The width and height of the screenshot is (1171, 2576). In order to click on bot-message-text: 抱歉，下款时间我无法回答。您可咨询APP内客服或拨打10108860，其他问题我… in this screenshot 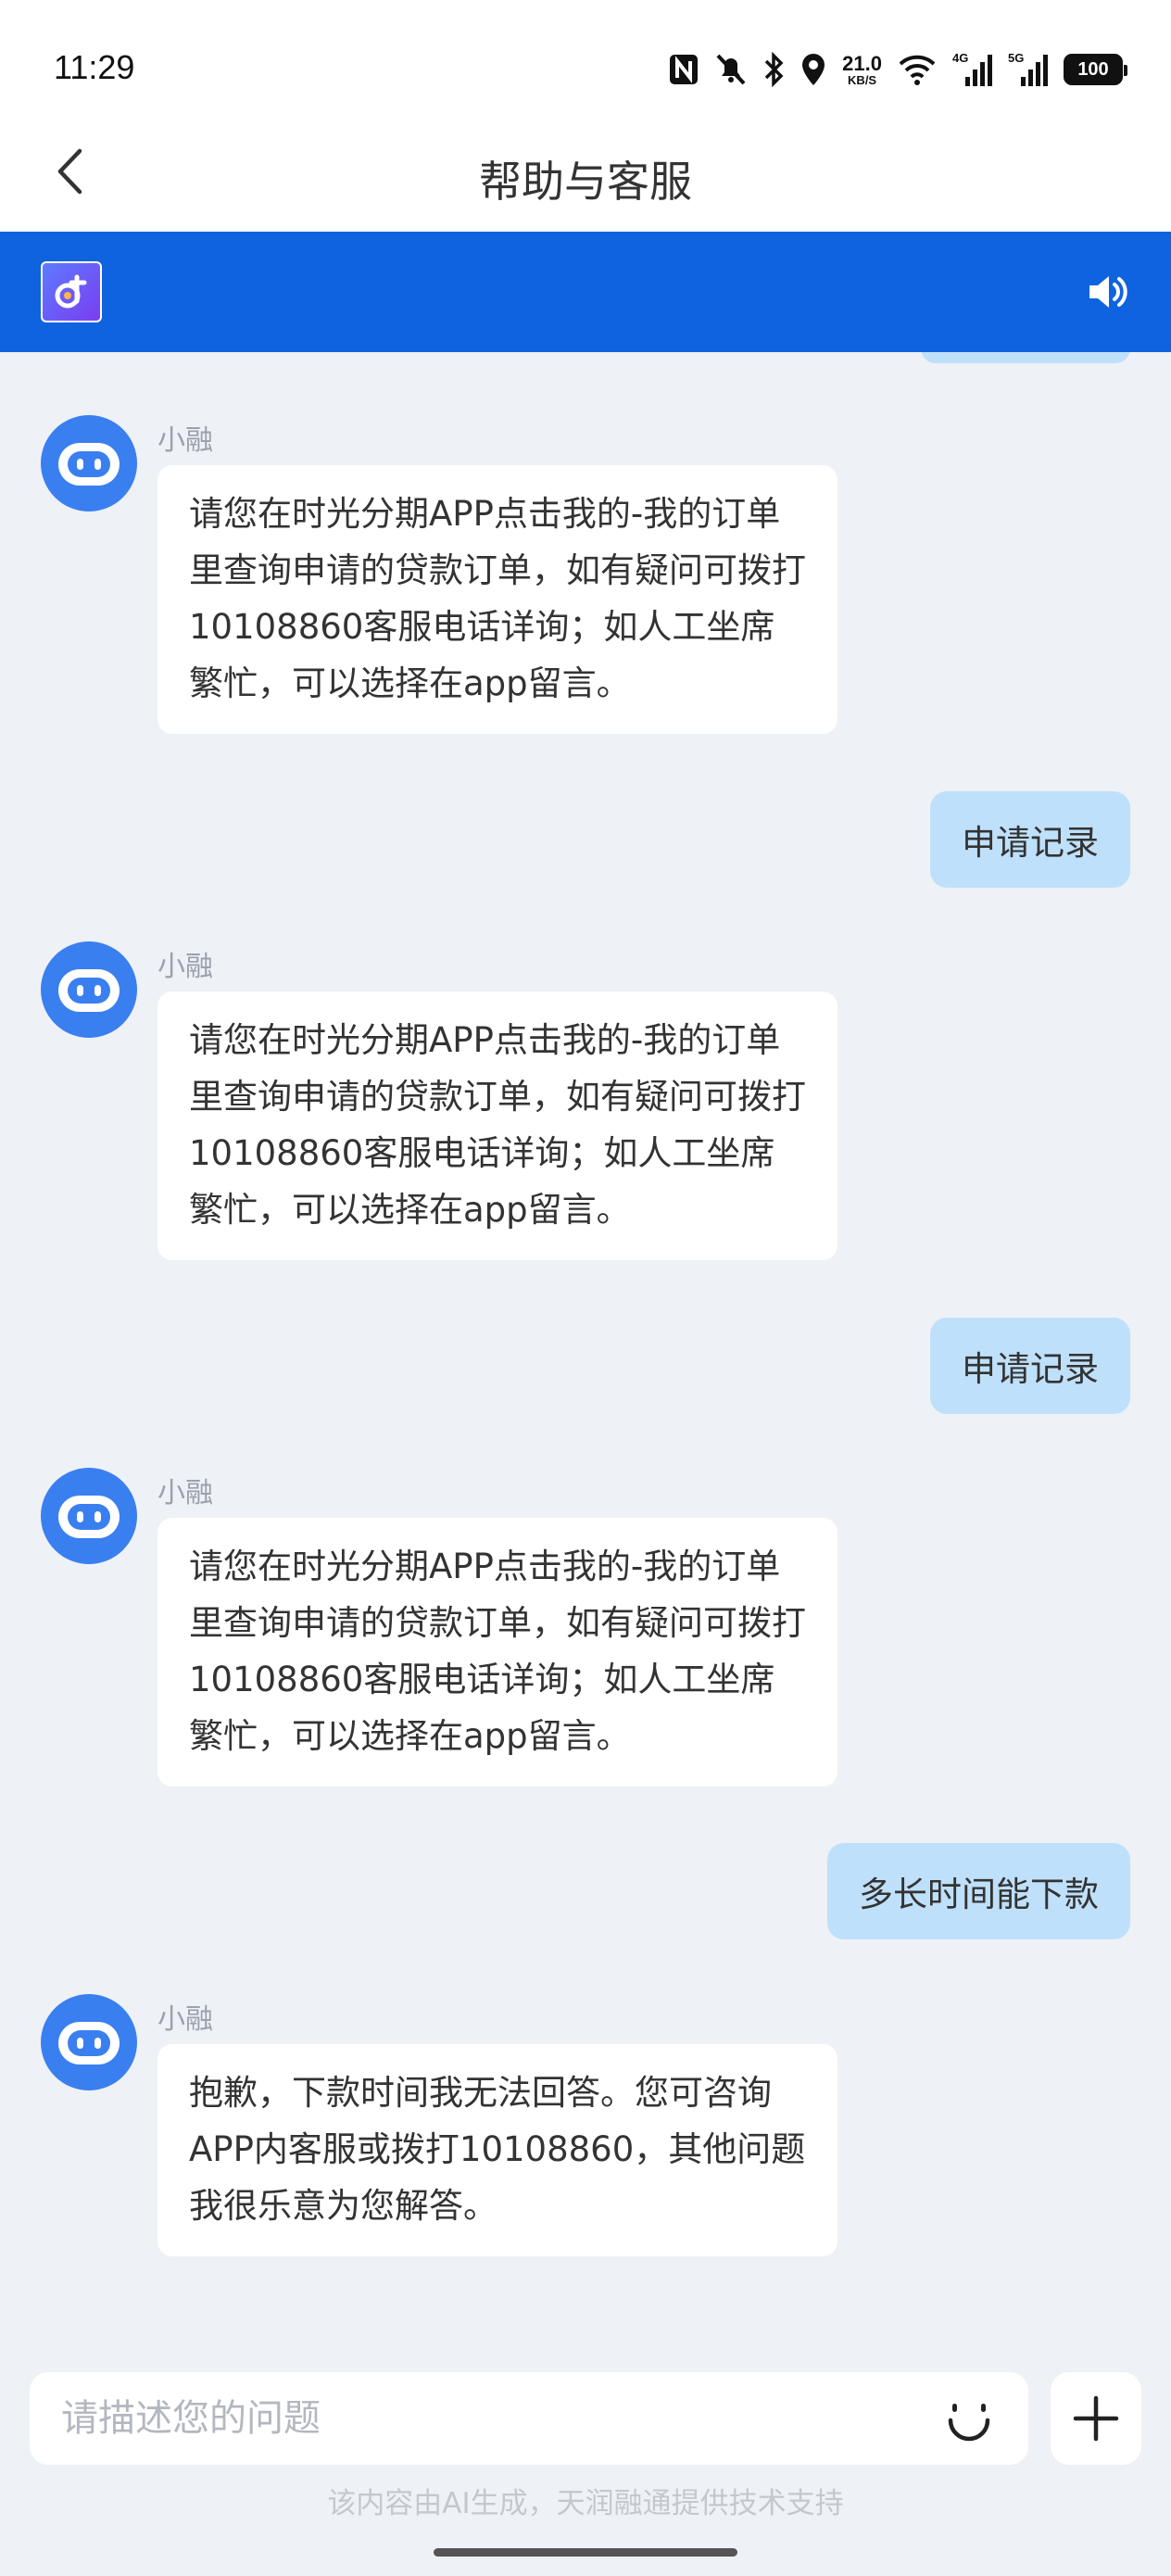, I will do `click(497, 2150)`.